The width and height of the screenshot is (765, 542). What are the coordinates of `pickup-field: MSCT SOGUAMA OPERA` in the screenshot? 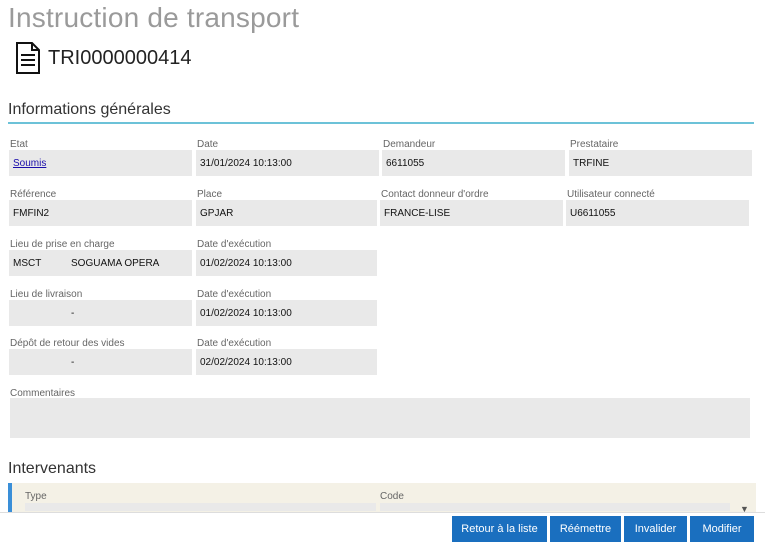 It's located at (100, 263).